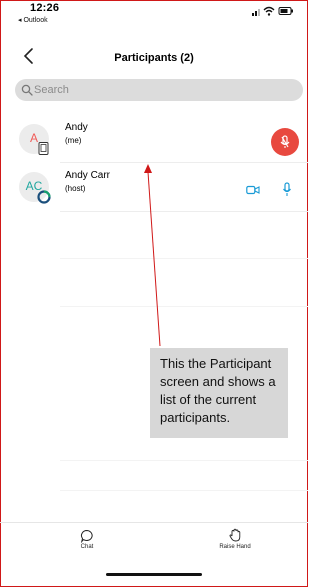  Describe the element at coordinates (88, 175) in the screenshot. I see `participant-name: Andy Carr` at that location.